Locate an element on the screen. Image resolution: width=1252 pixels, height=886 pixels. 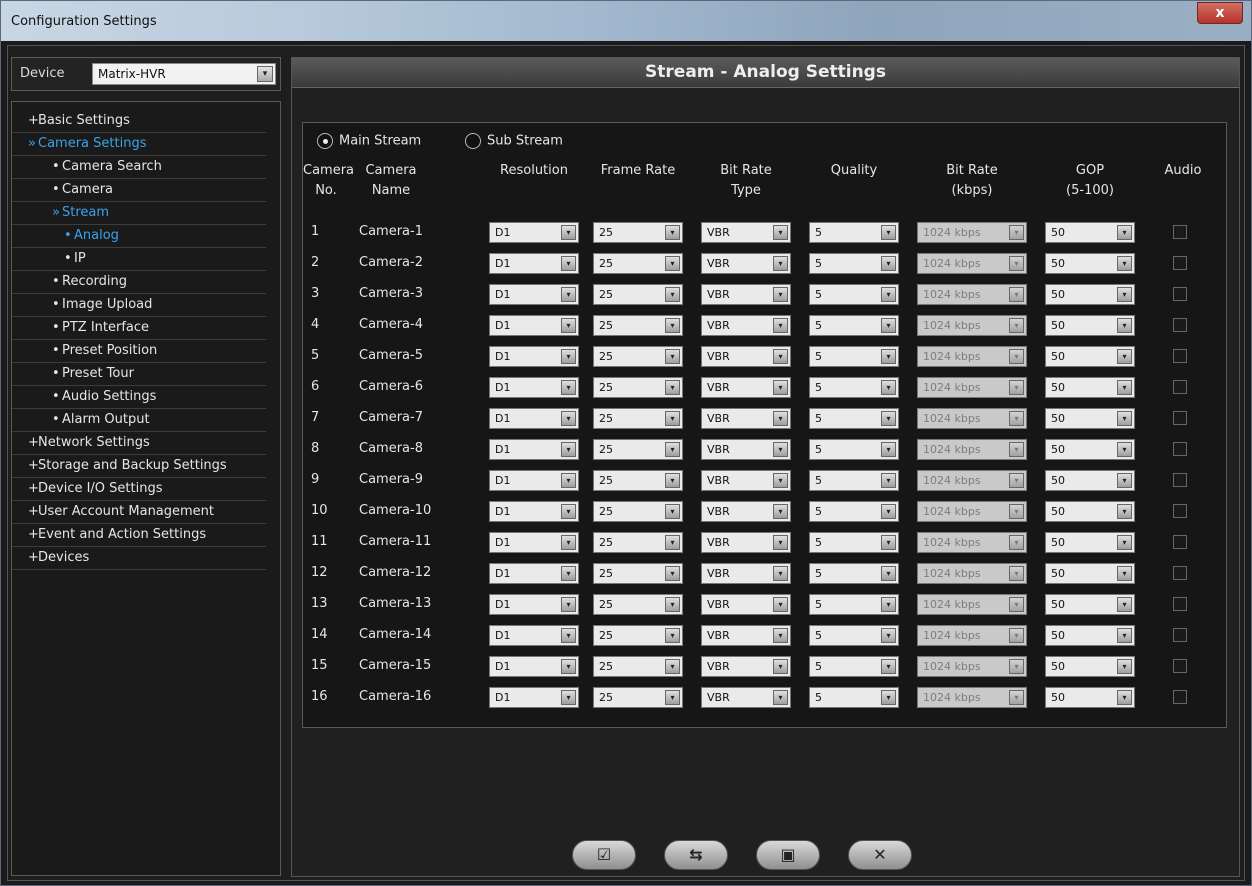
sidebar-item-basic-settings: +Basic Settings is located at coordinates (139, 121).